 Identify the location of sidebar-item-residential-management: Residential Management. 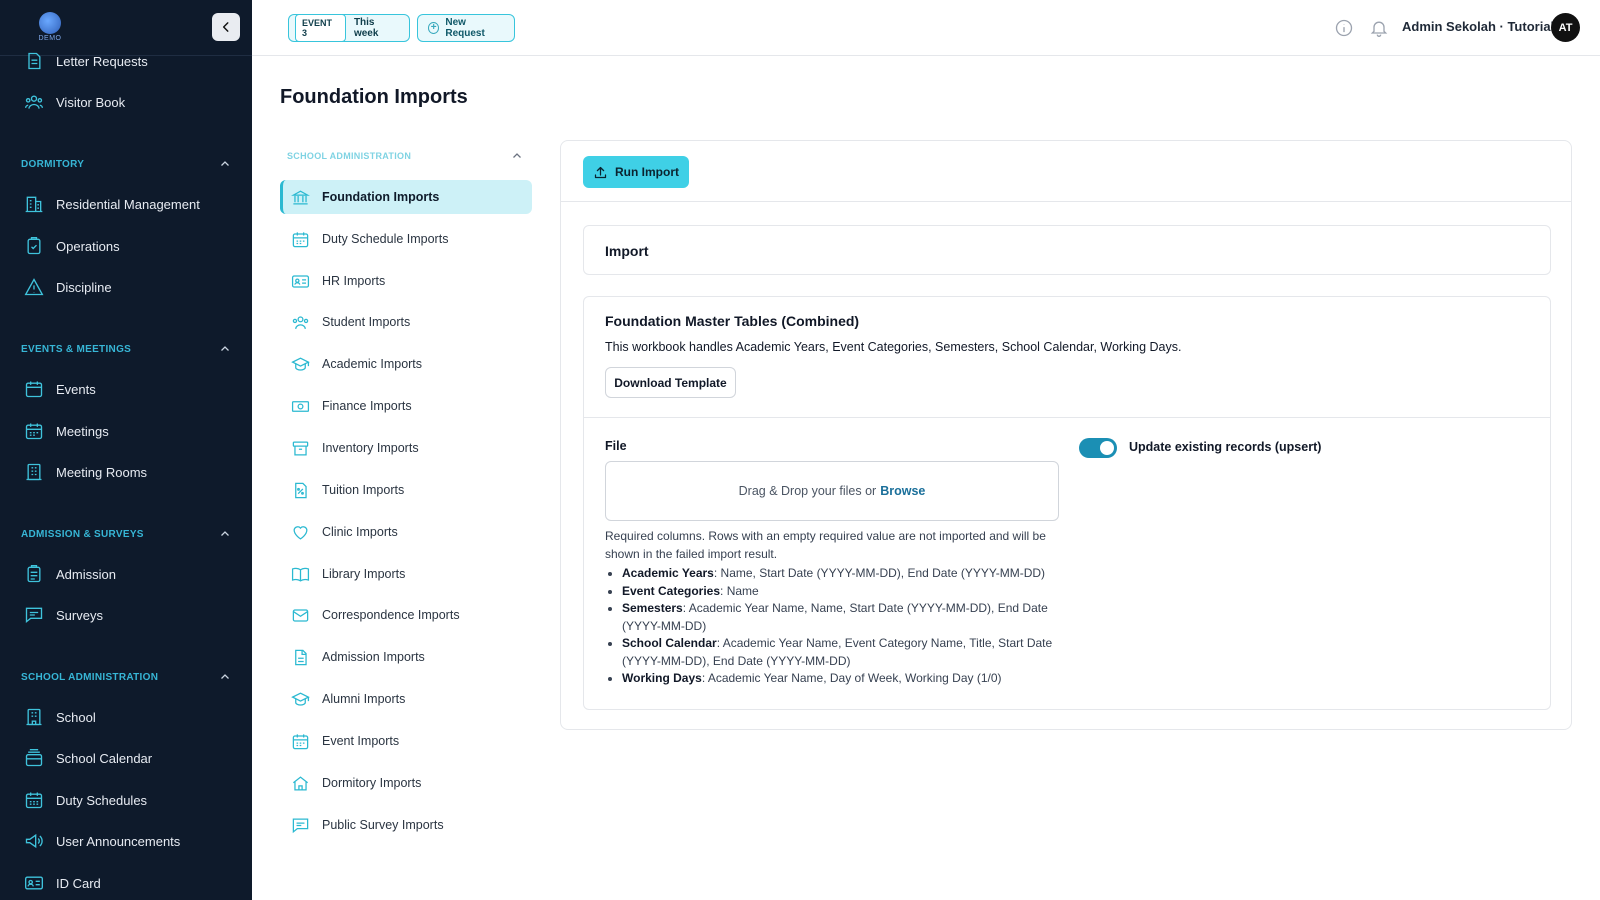
(112, 204).